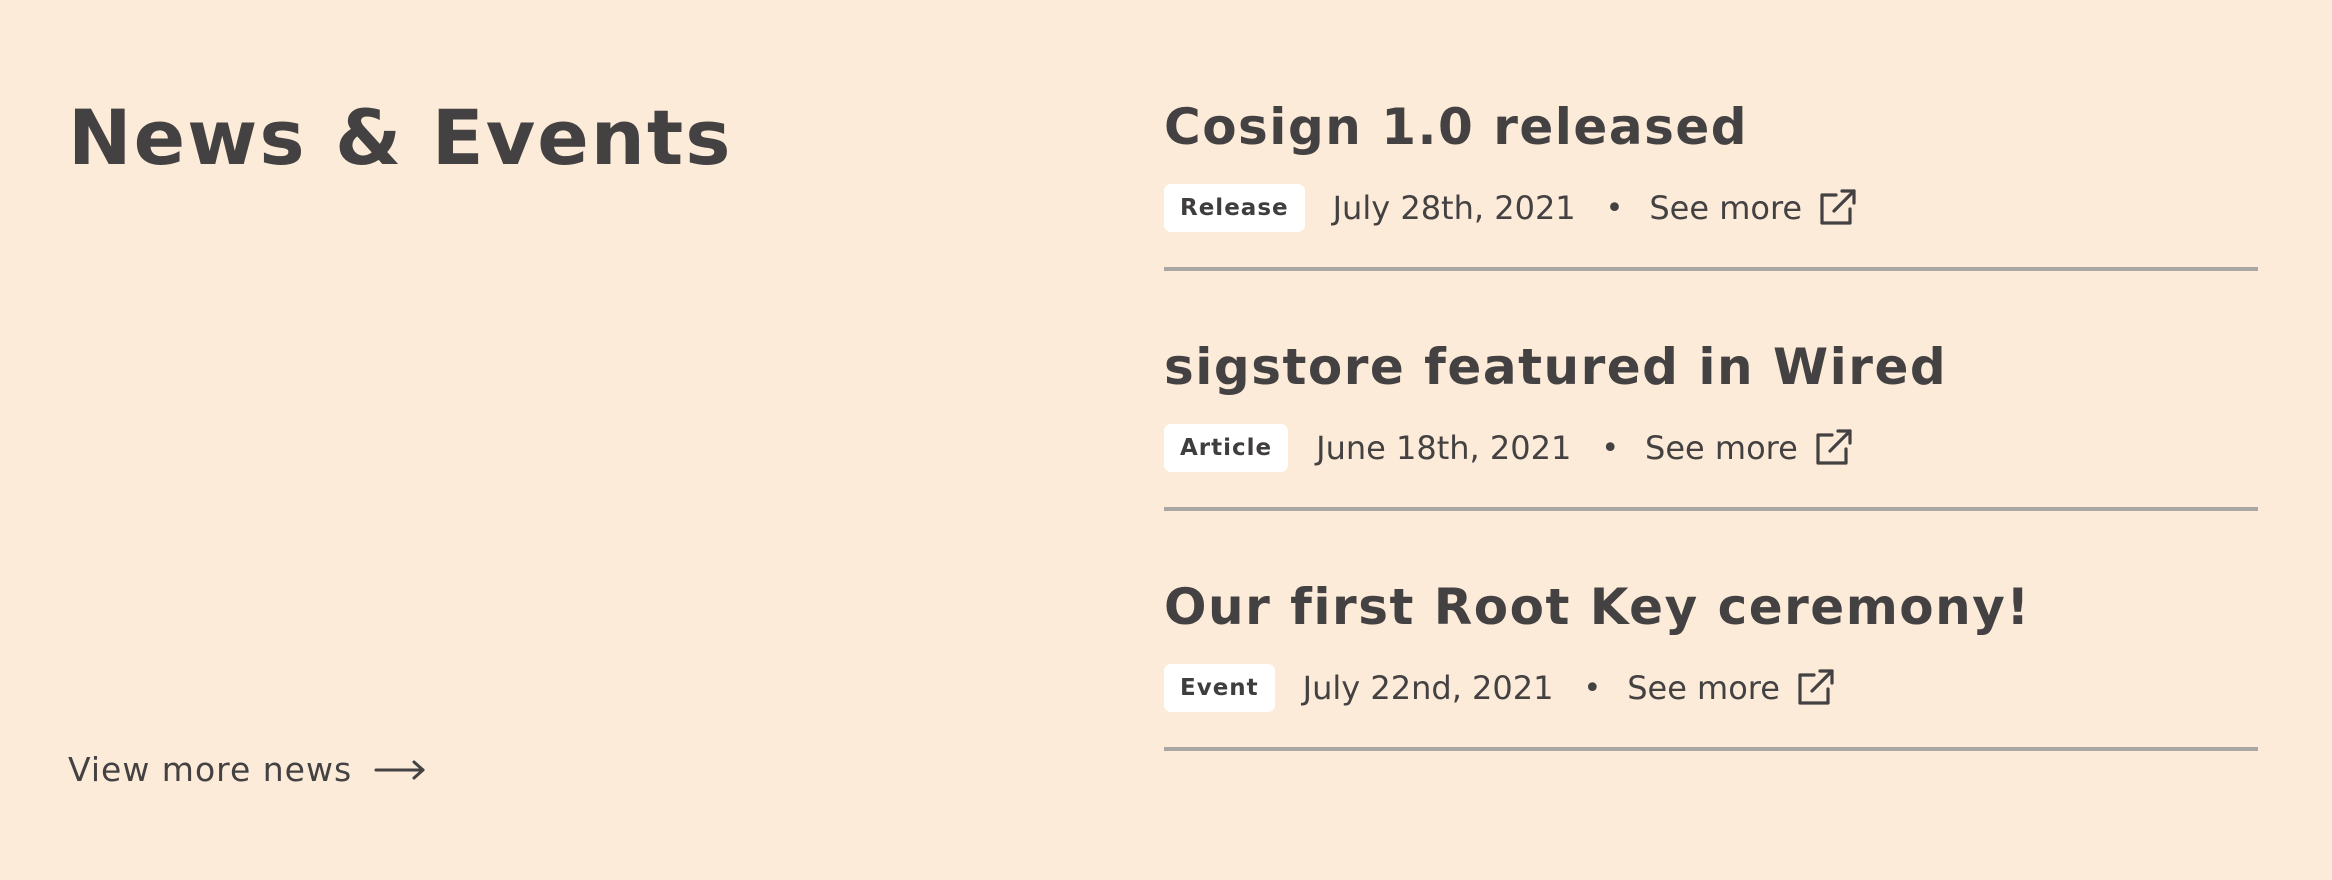  Describe the element at coordinates (1556, 367) in the screenshot. I see `news-title: sigstore featured in Wired` at that location.